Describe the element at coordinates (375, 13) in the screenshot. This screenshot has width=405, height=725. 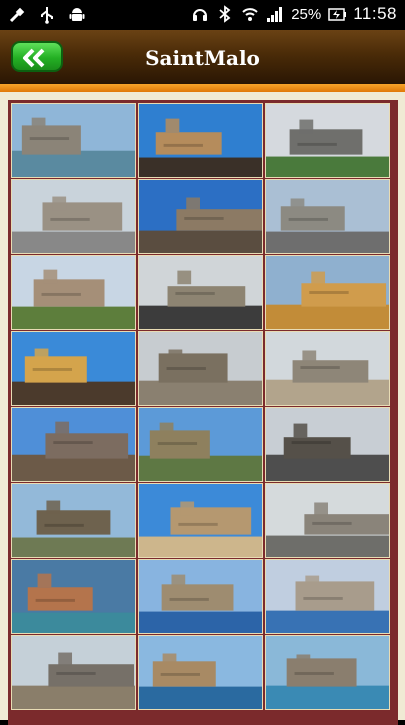
I see `clock: 11:58` at that location.